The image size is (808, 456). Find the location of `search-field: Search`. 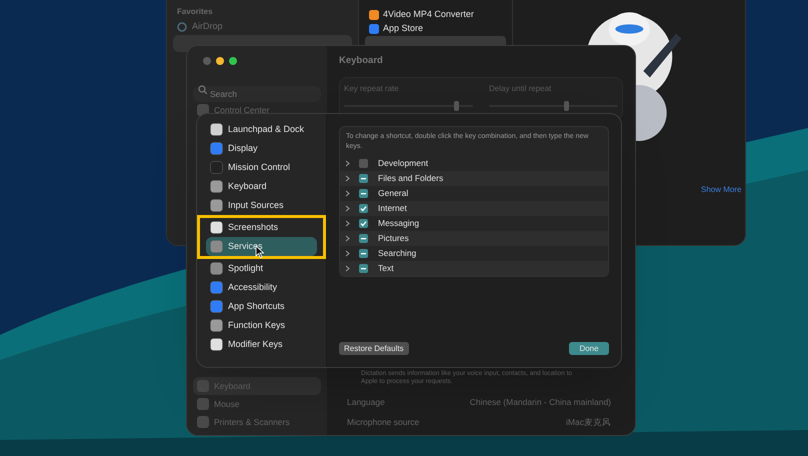

search-field: Search is located at coordinates (257, 94).